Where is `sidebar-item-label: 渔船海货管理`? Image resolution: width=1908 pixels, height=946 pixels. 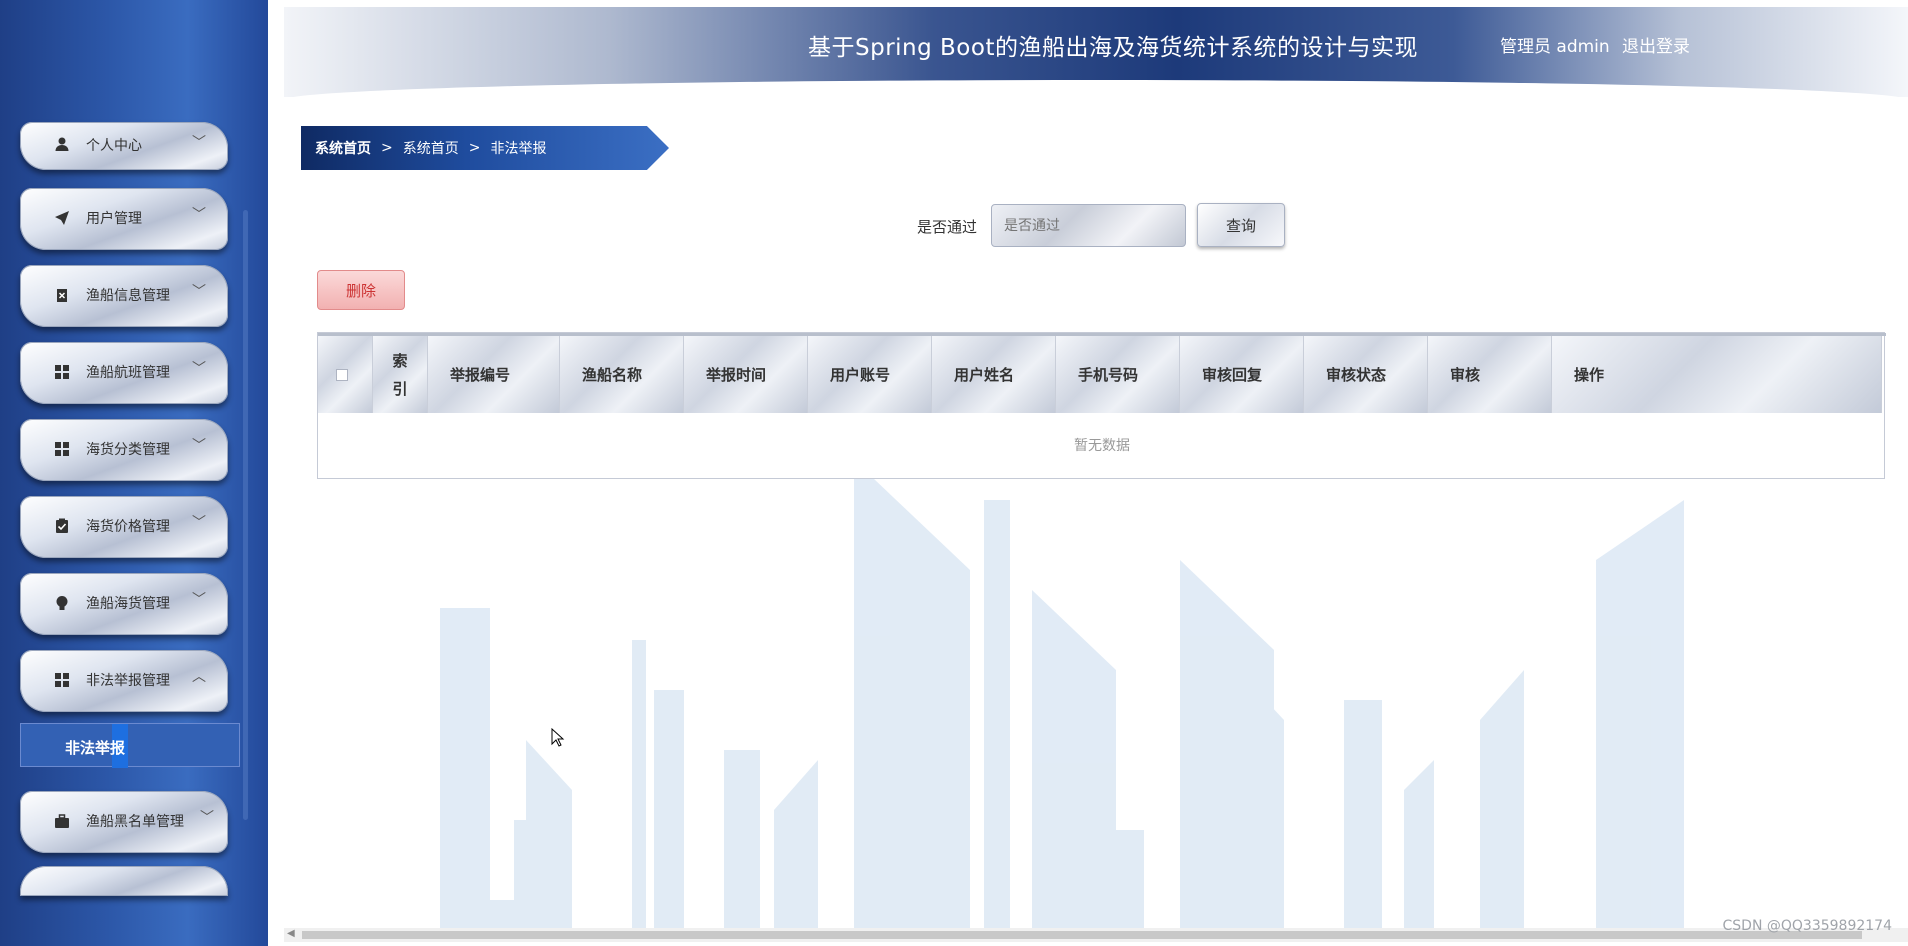 sidebar-item-label: 渔船海货管理 is located at coordinates (128, 604).